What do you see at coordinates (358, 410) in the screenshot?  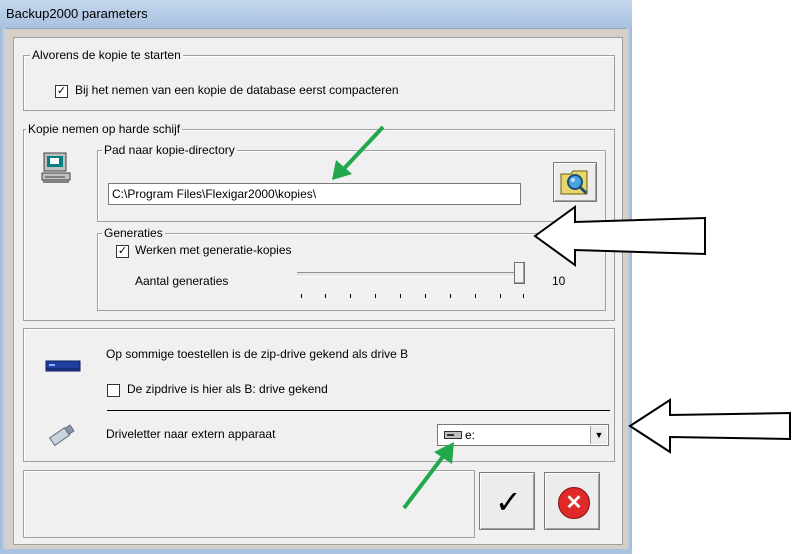 I see `separator-line` at bounding box center [358, 410].